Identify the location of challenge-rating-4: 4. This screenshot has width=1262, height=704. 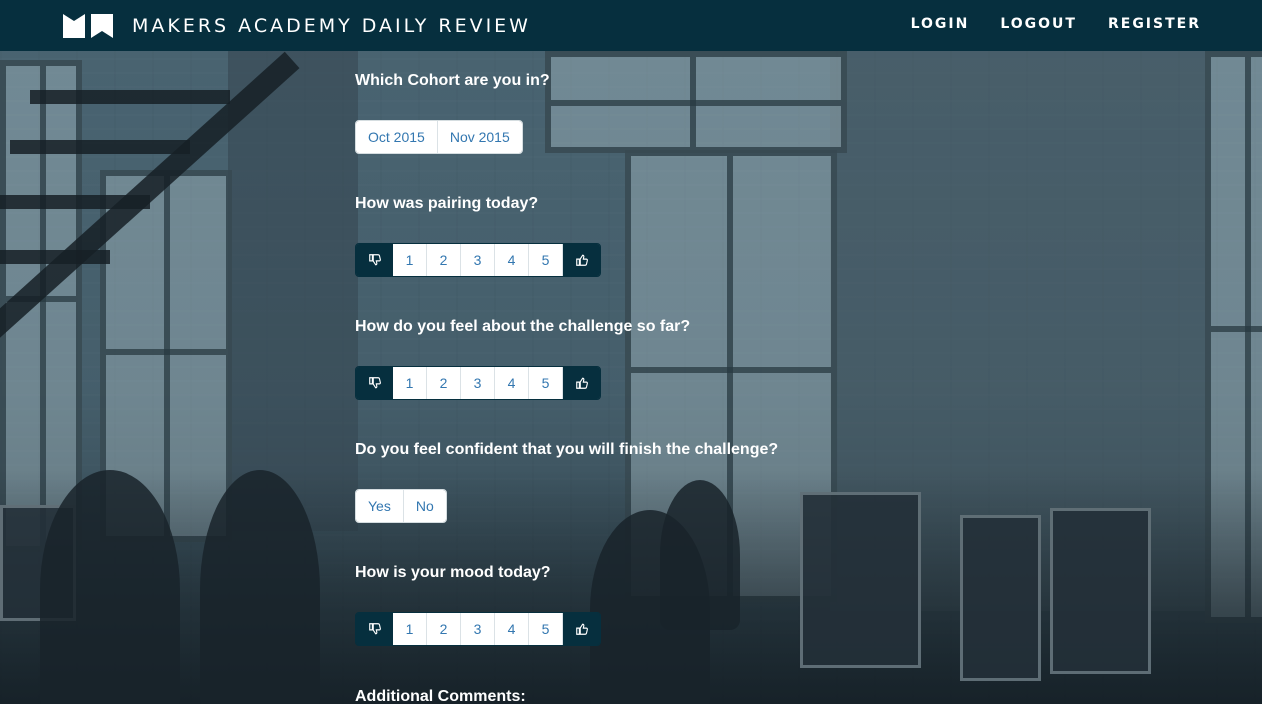
(512, 383).